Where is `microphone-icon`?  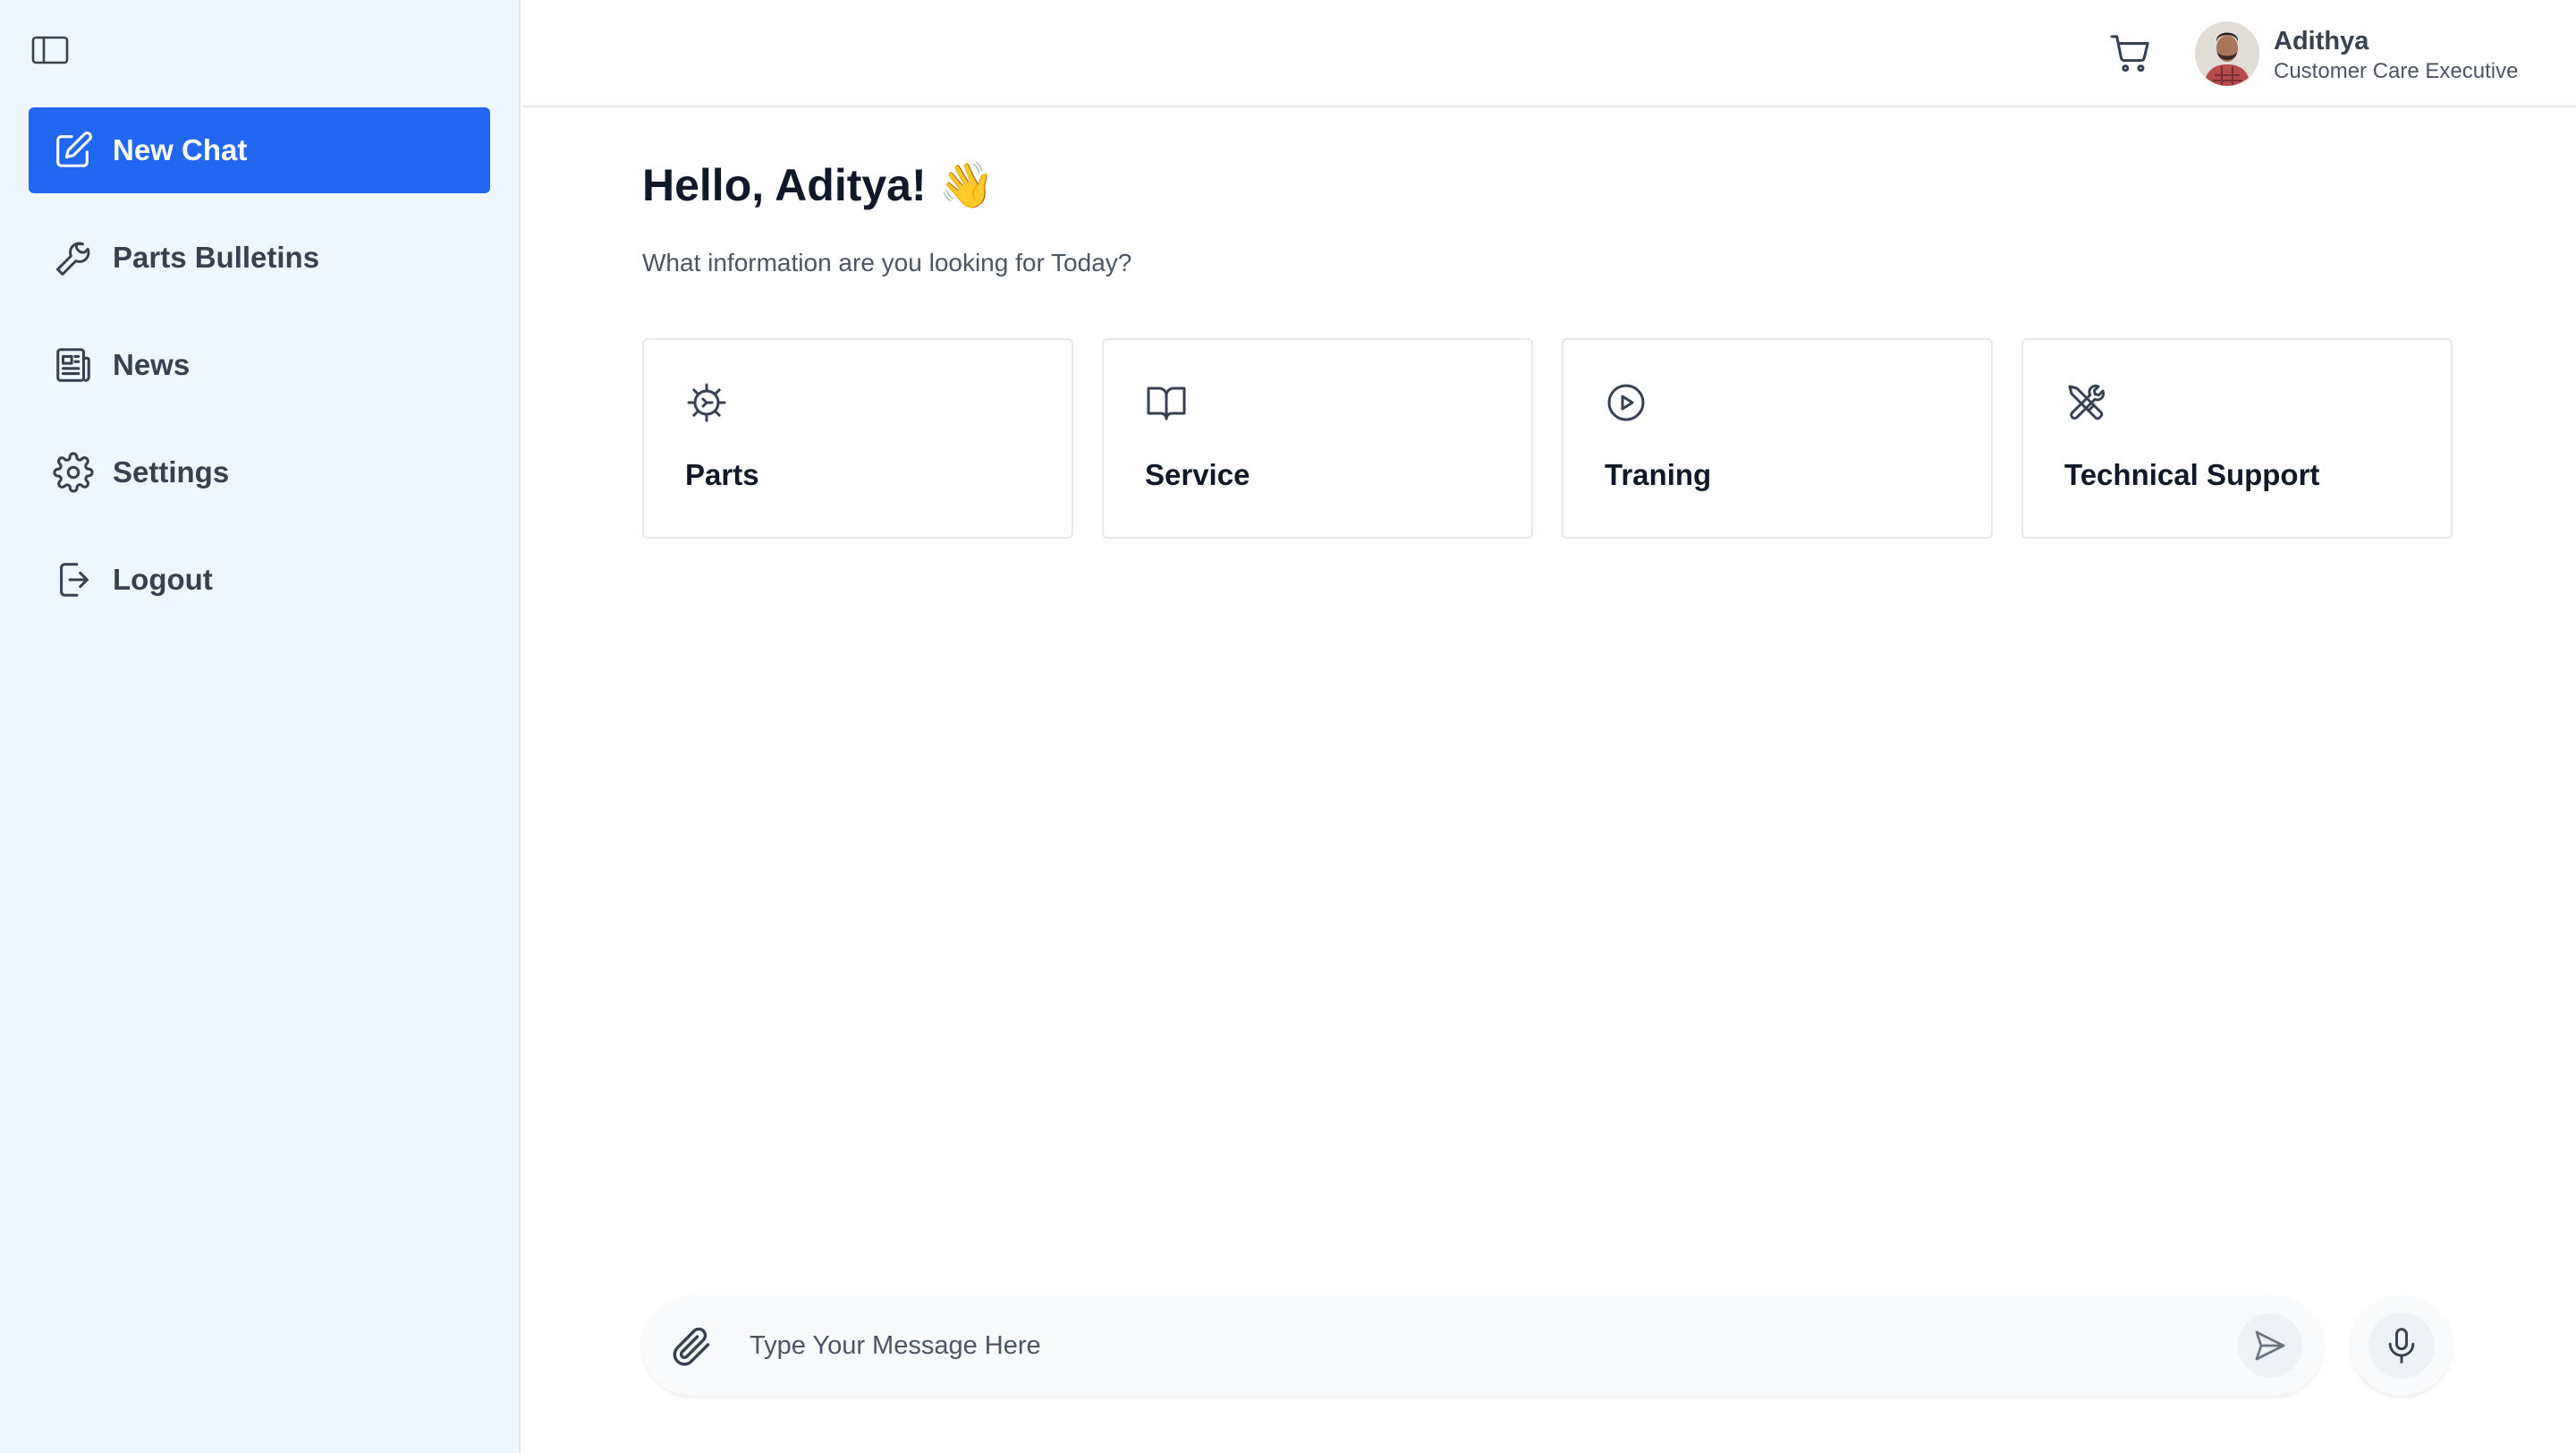
microphone-icon is located at coordinates (2401, 1346).